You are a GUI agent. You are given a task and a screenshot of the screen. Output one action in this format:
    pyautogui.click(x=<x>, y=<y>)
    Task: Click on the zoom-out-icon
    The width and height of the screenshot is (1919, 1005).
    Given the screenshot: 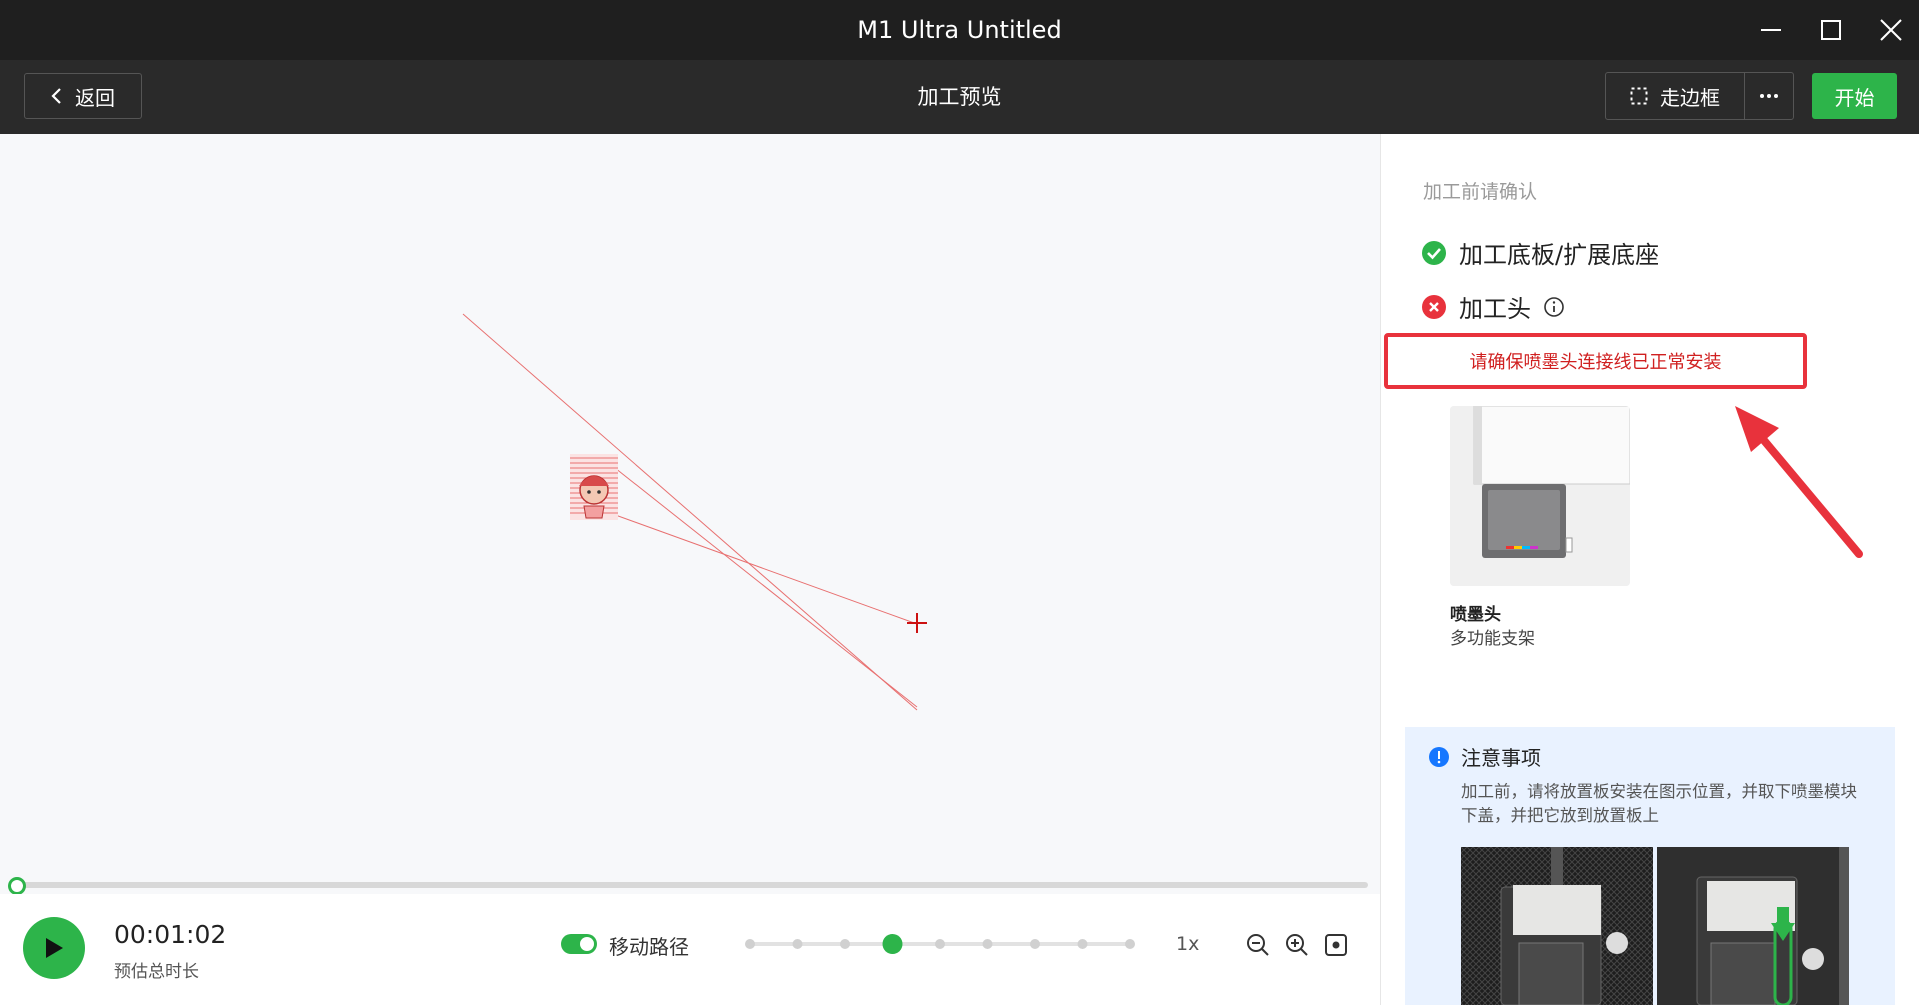 What is the action you would take?
    pyautogui.click(x=1258, y=945)
    